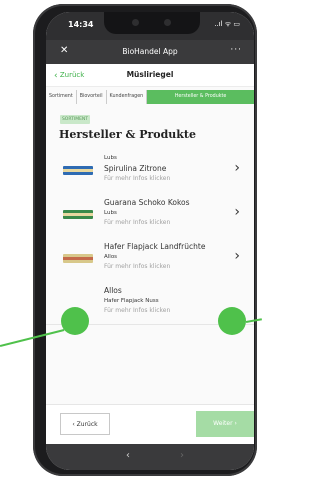 This screenshot has width=320, height=481. I want to click on product-name: Guarana Schoko Kokos, so click(147, 202).